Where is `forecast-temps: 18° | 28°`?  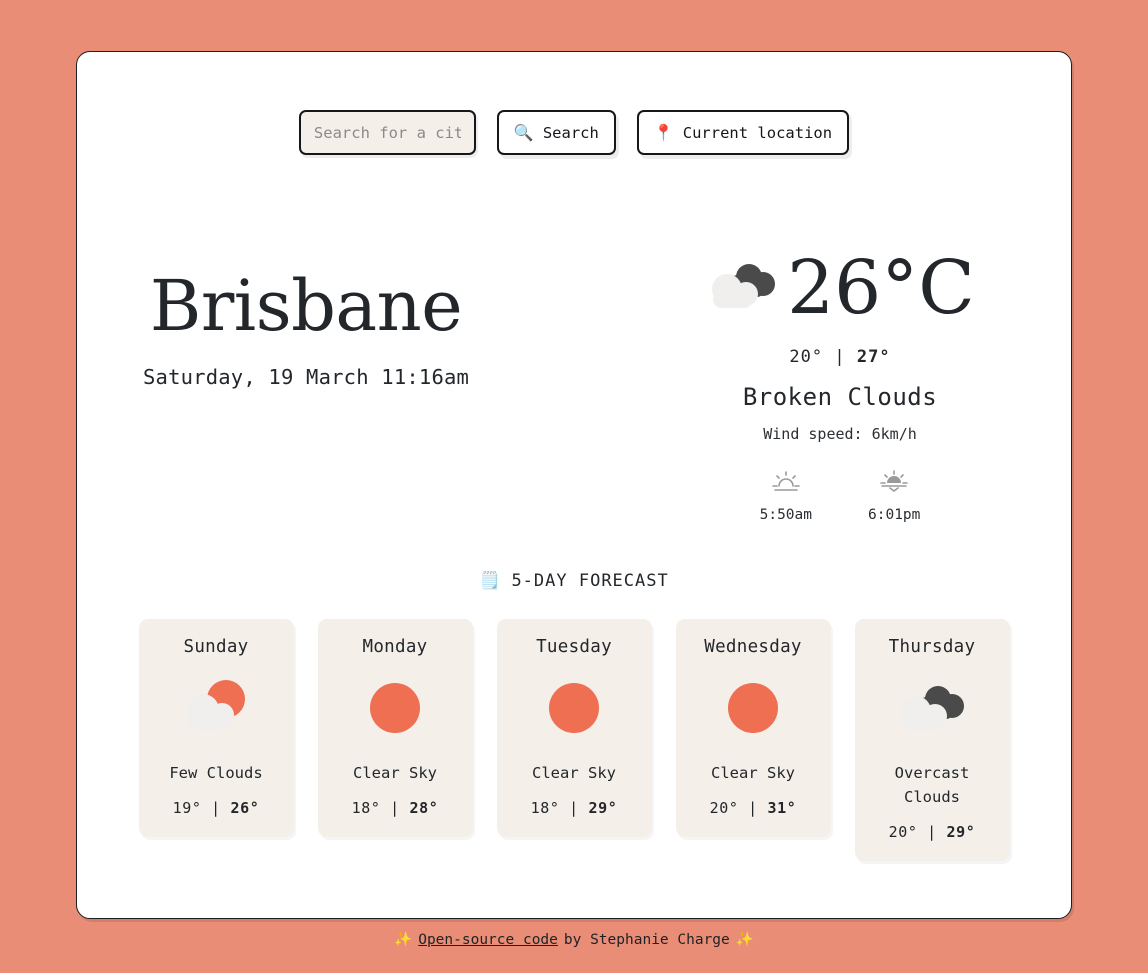
forecast-temps: 18° | 28° is located at coordinates (395, 808).